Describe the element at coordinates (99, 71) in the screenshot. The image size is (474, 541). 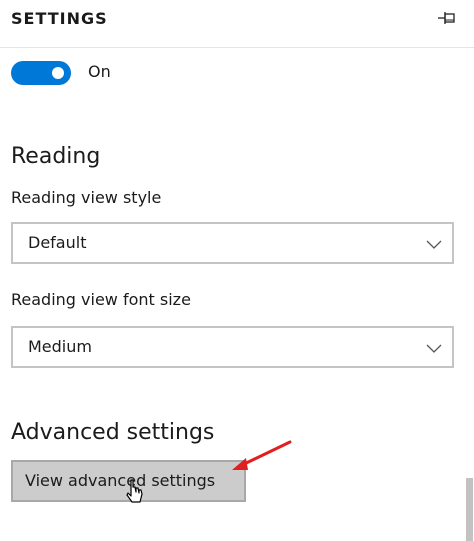
I see `toggle-state-label: On` at that location.